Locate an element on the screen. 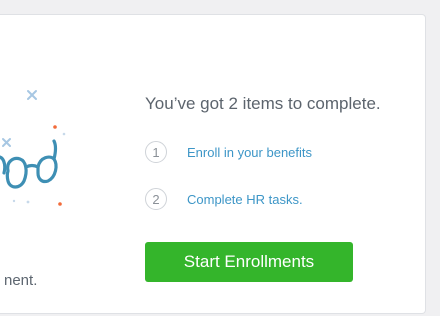  step-item-hr-tasks: 2 Complete HR tasks. is located at coordinates (224, 199).